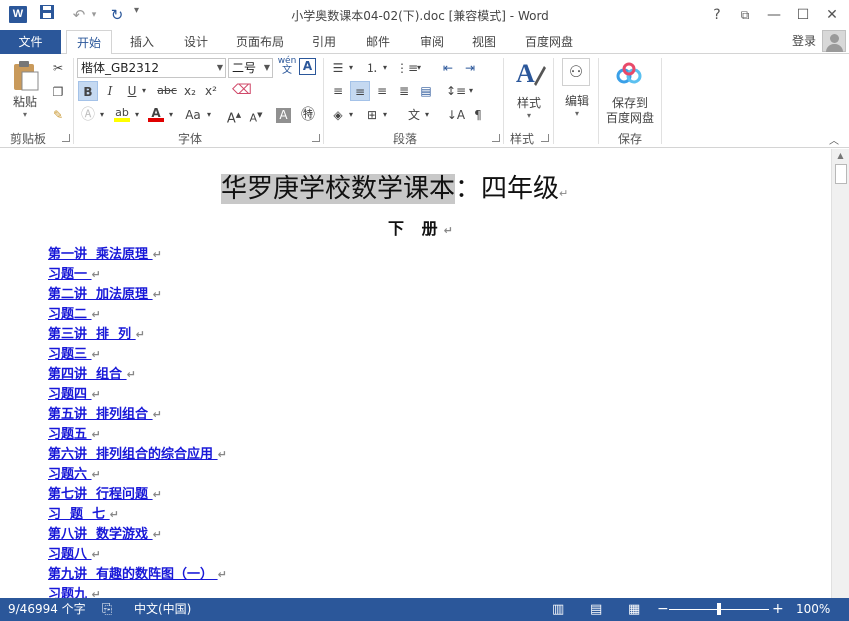  What do you see at coordinates (745, 15) in the screenshot?
I see `ribbon-display-options-button: ⧉` at bounding box center [745, 15].